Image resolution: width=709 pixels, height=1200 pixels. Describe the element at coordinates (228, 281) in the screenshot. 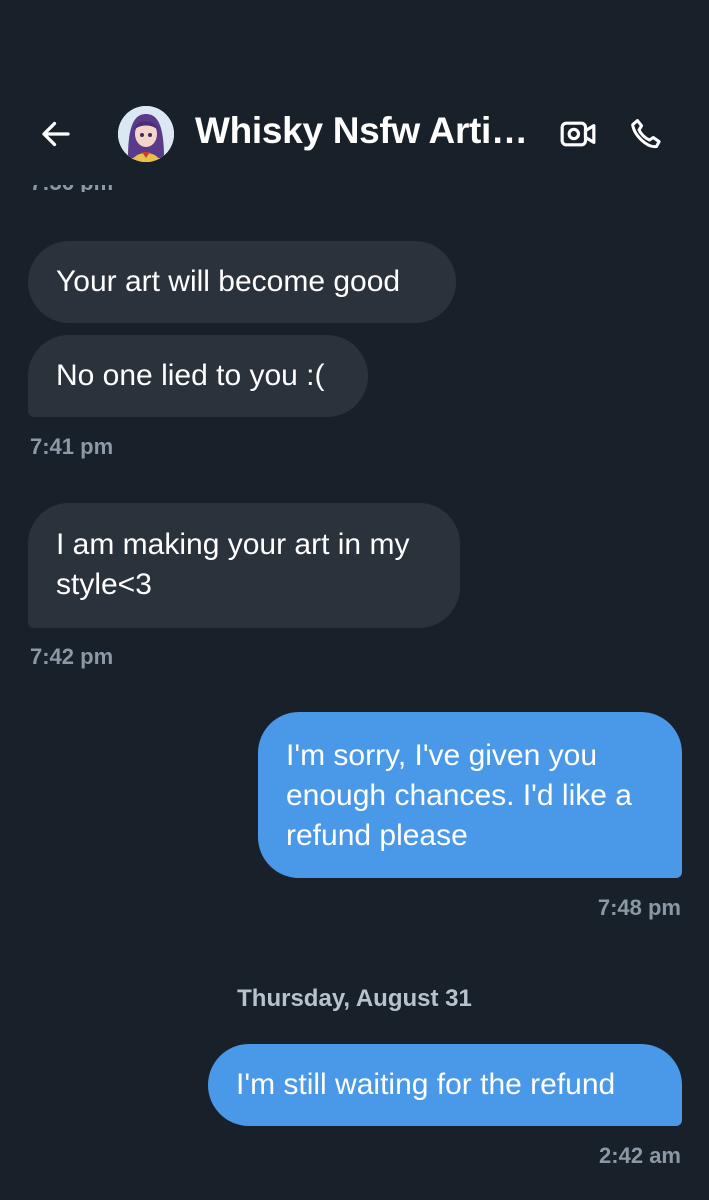

I see `message-text: Your art will become good` at that location.